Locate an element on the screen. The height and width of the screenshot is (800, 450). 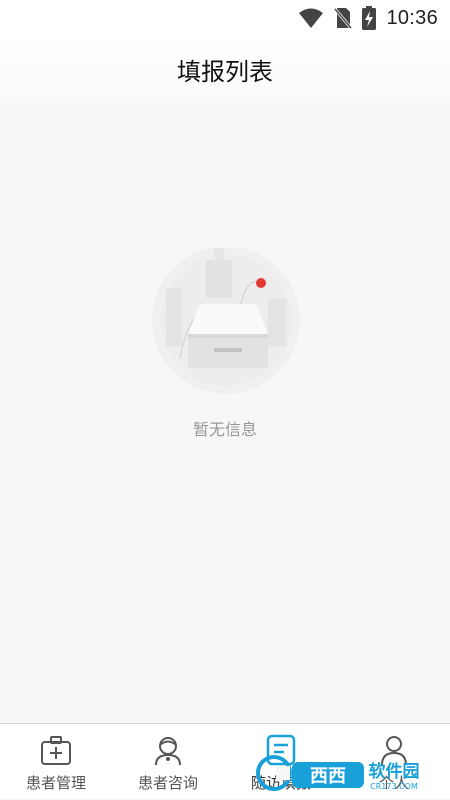
no-sim-icon is located at coordinates (343, 18).